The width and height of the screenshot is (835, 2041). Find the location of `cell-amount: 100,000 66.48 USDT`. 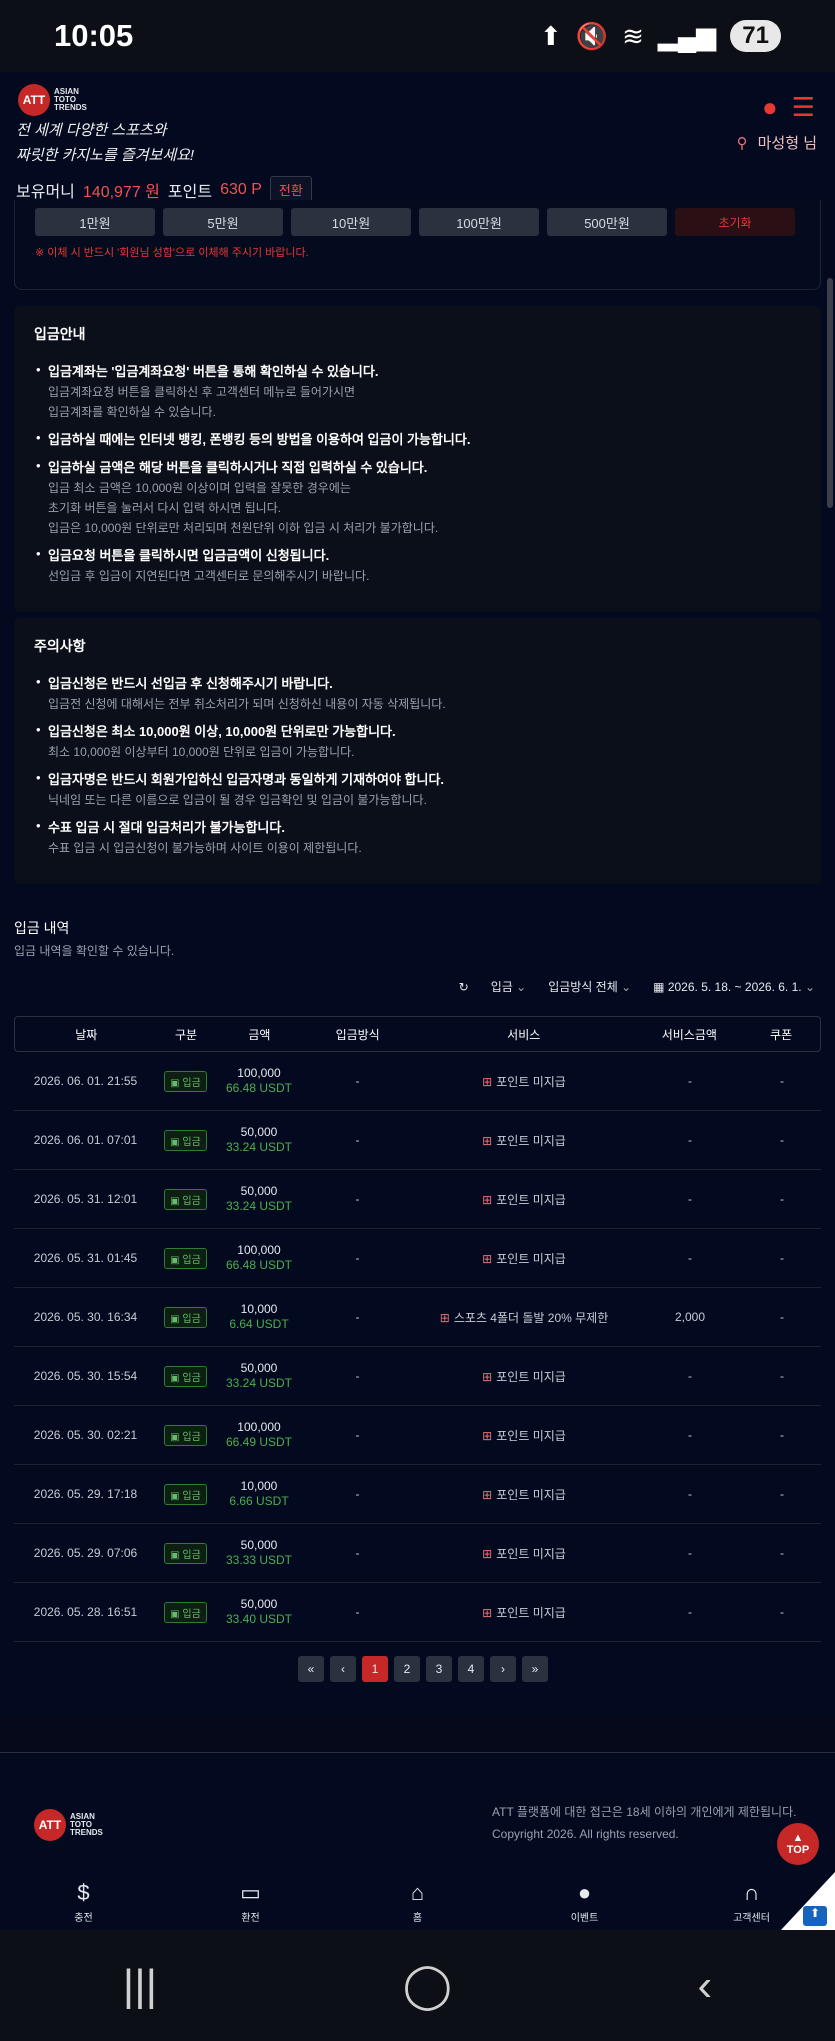

cell-amount: 100,000 66.48 USDT is located at coordinates (259, 1258).